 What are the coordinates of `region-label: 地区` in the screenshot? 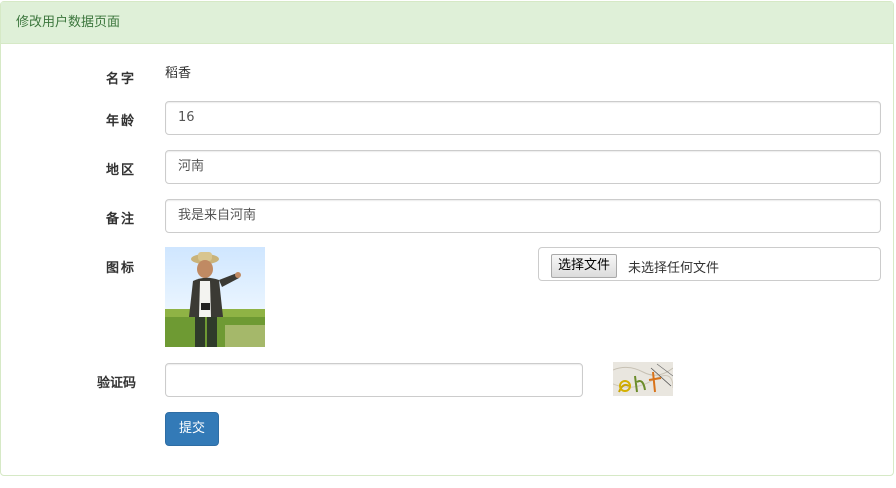 It's located at (120, 170).